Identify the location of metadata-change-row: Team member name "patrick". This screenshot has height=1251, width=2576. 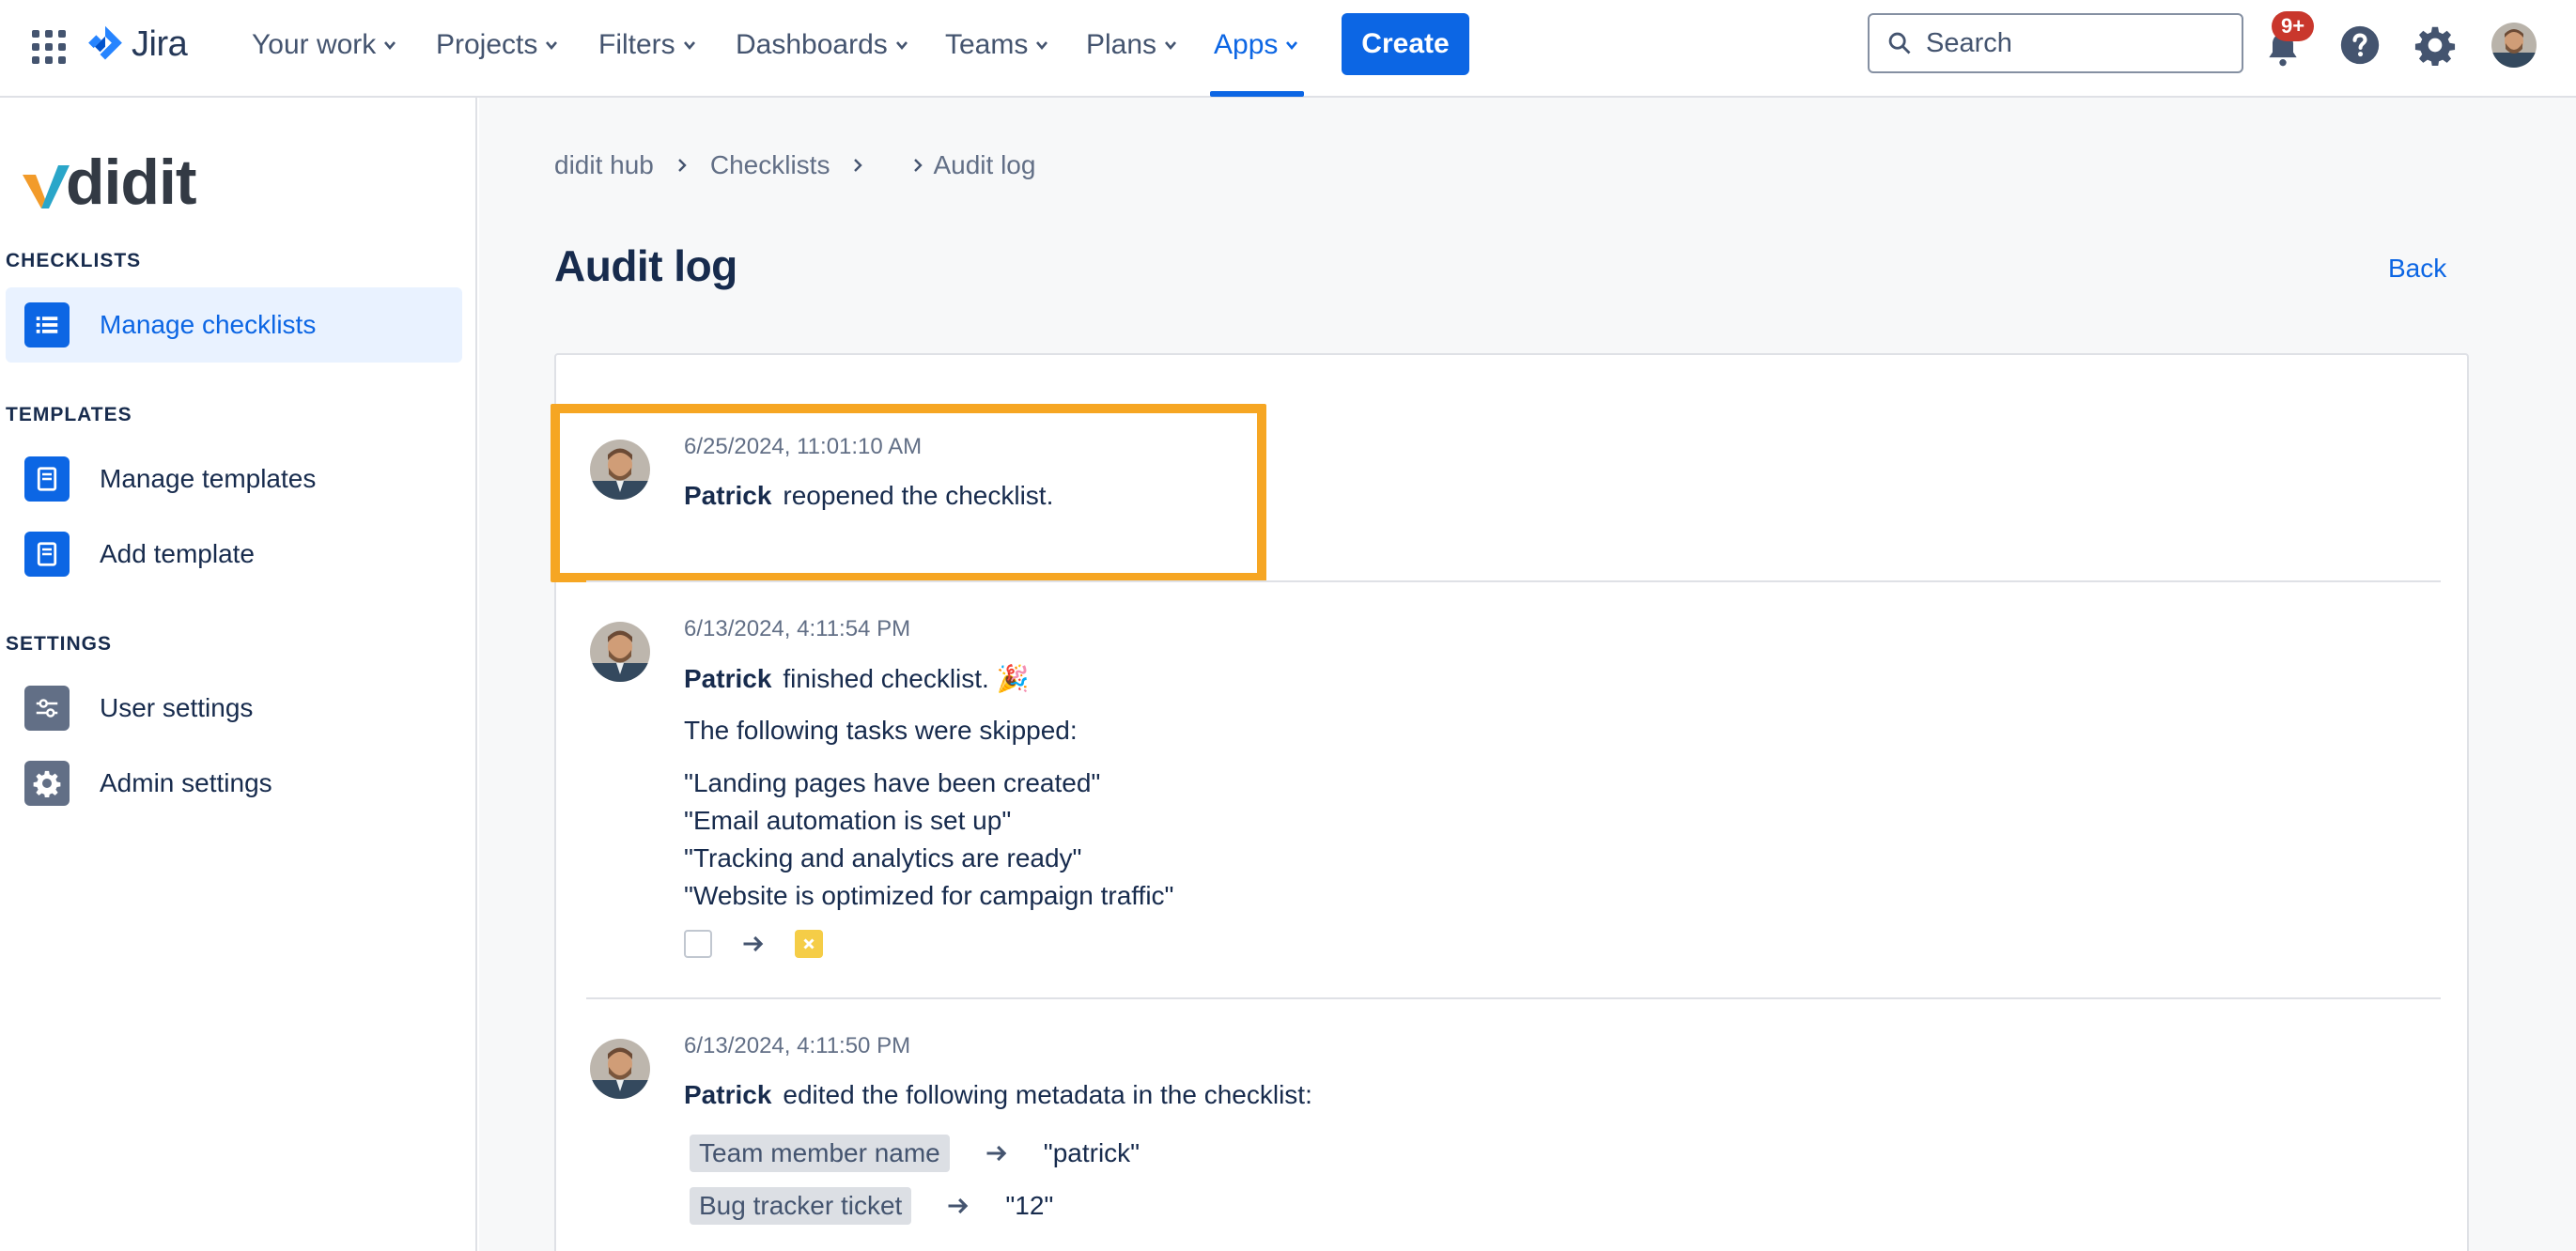
(915, 1153).